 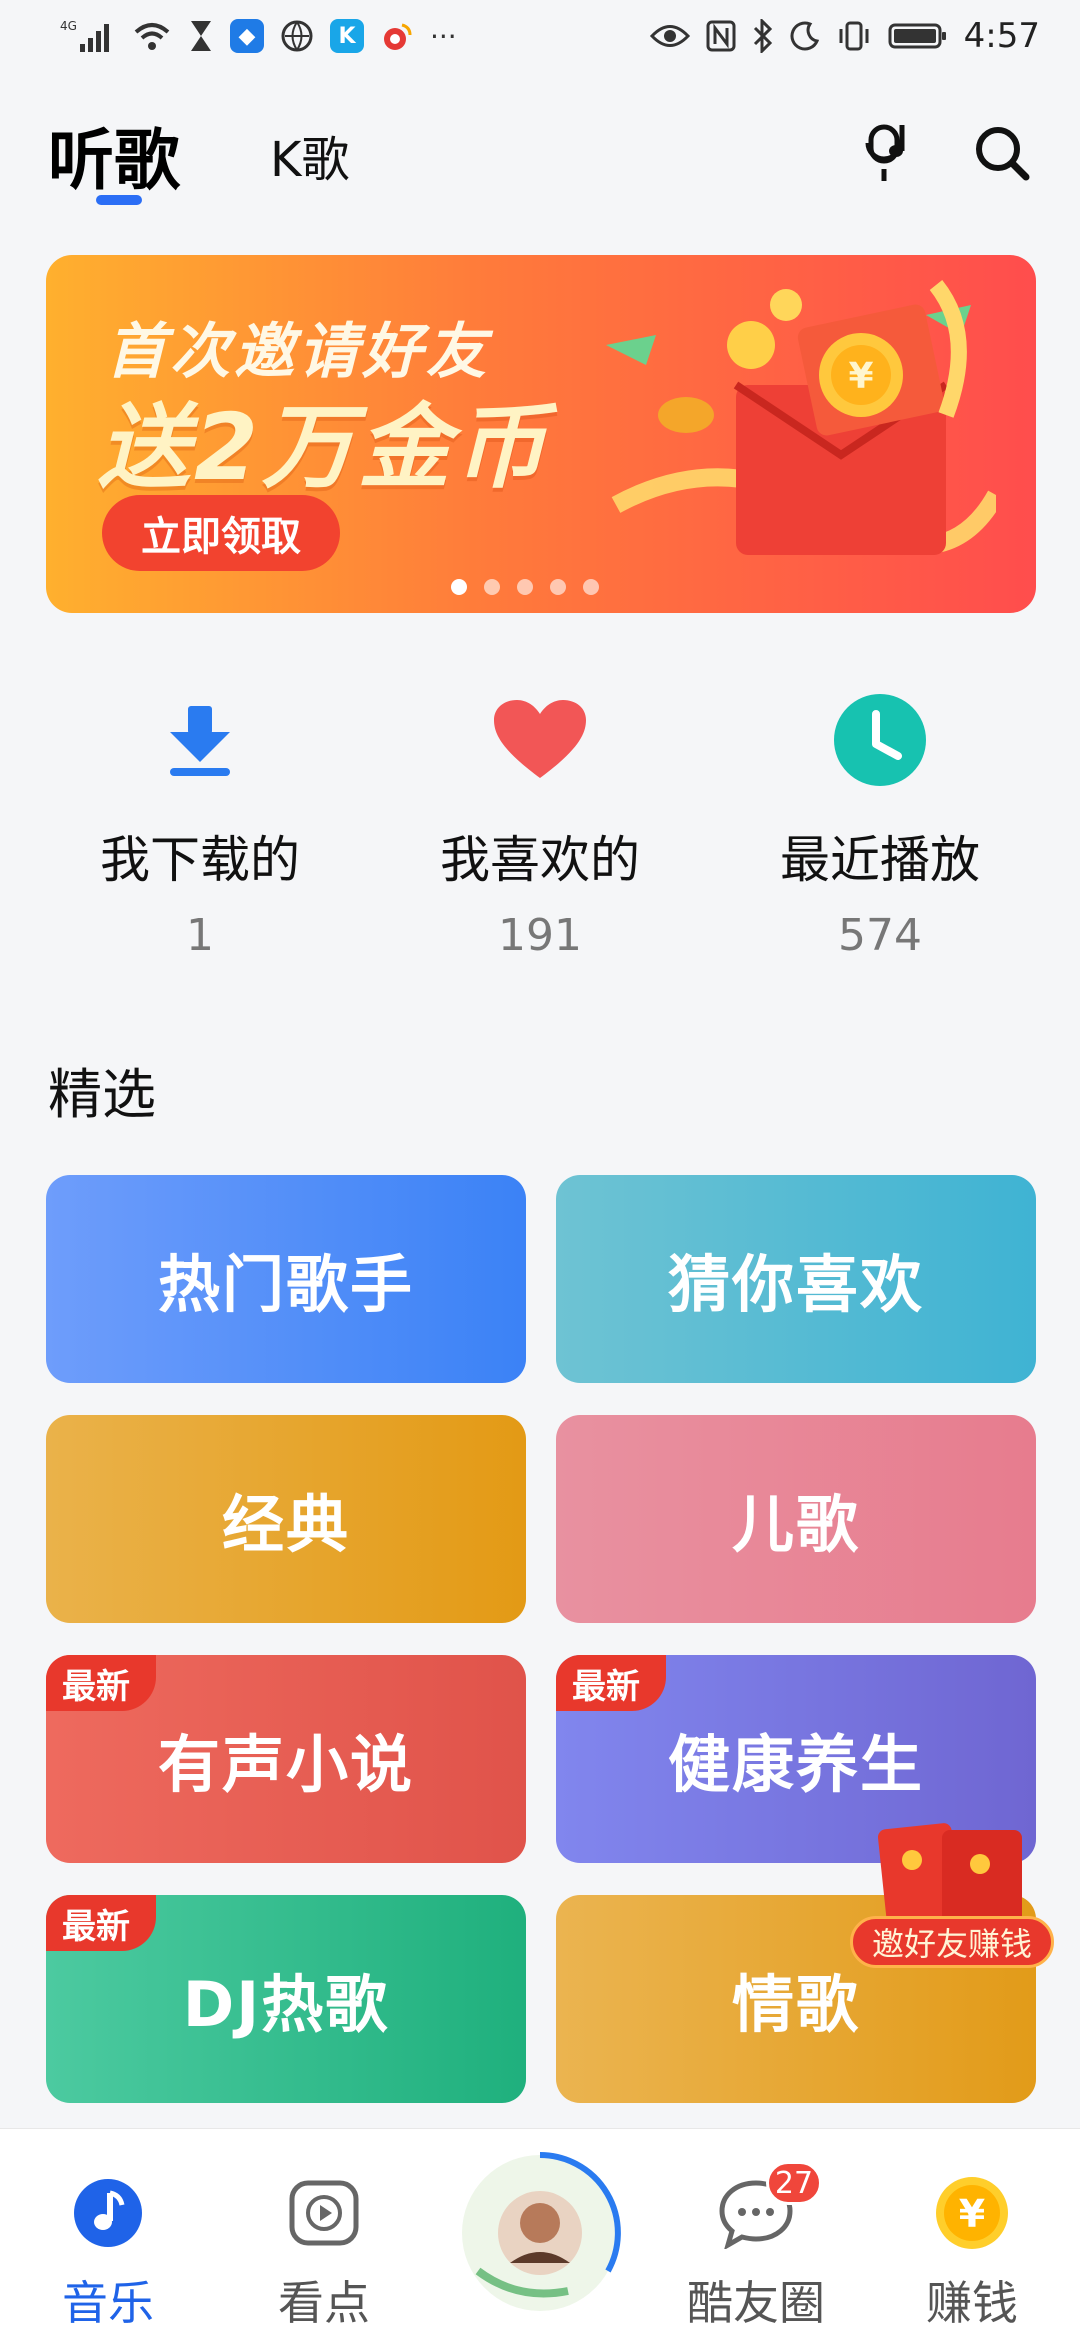 I want to click on battery-icon, so click(x=918, y=36).